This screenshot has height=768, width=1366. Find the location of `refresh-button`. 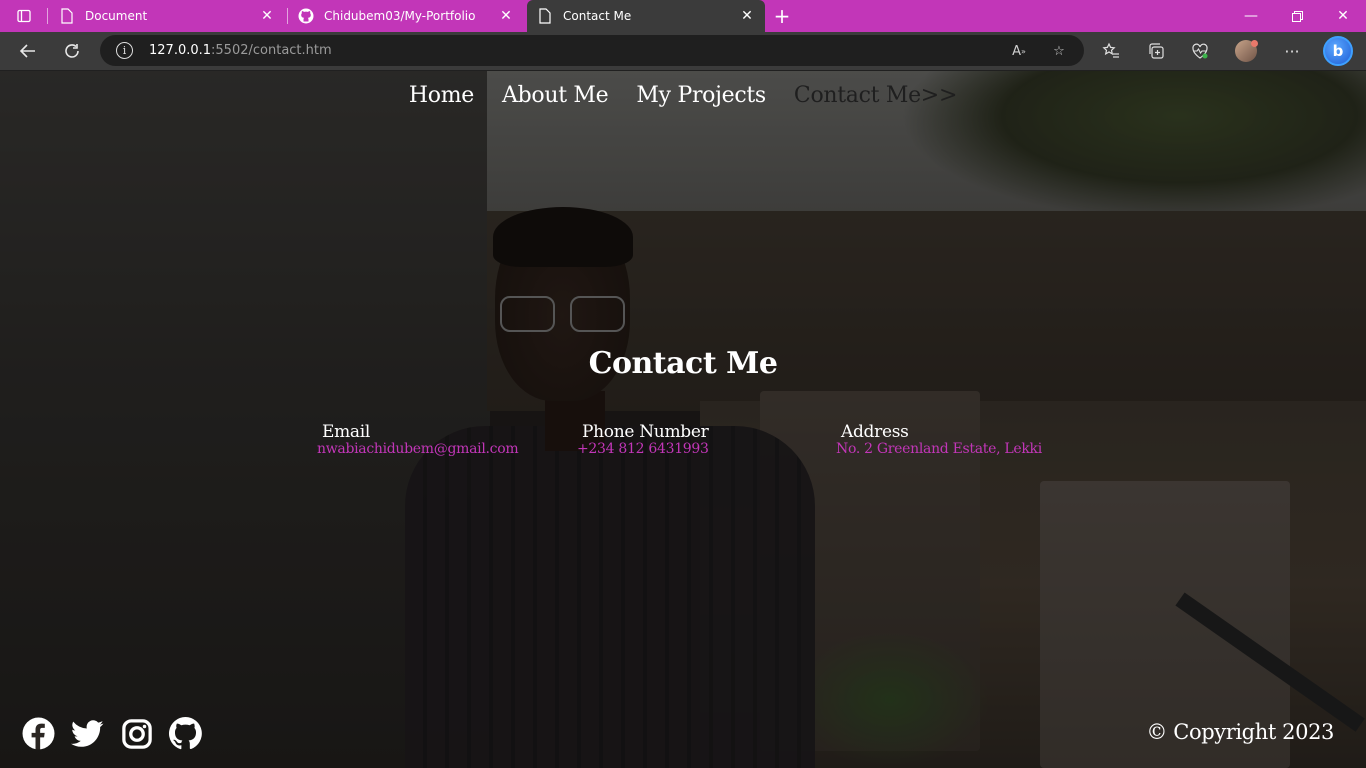

refresh-button is located at coordinates (72, 51).